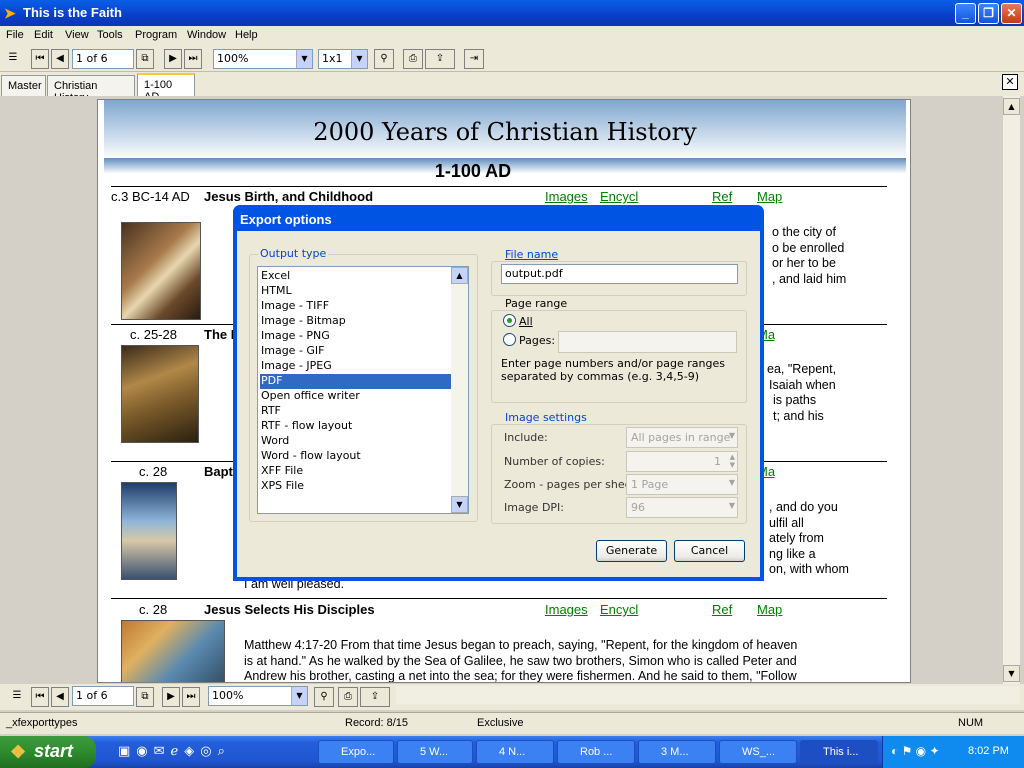 The height and width of the screenshot is (768, 1024). I want to click on vertical-scrollbar: ▲ ▼, so click(1011, 390).